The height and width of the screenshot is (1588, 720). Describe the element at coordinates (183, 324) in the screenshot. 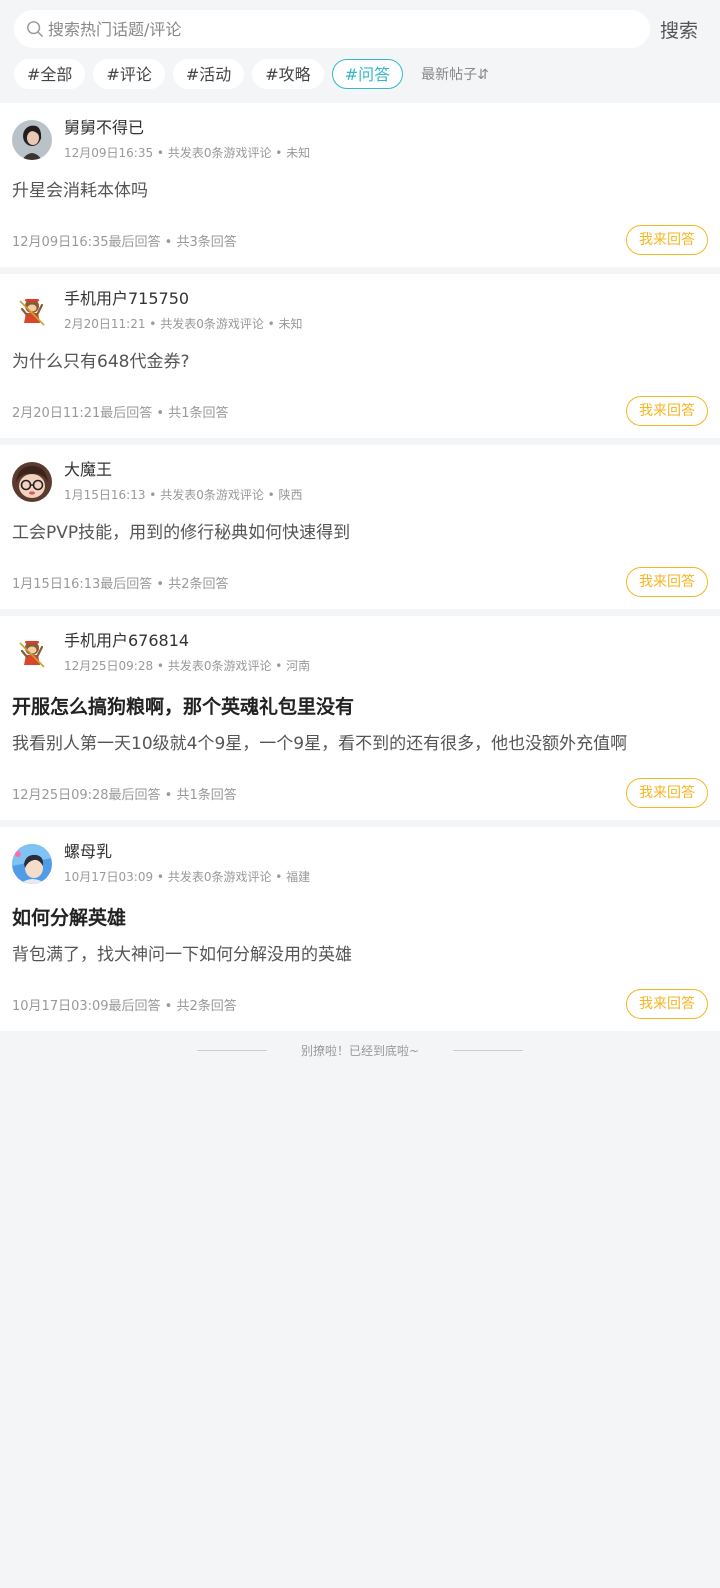

I see `post-meta: 2月20日11:21 • 共发表0条游戏评论 • 未知` at that location.